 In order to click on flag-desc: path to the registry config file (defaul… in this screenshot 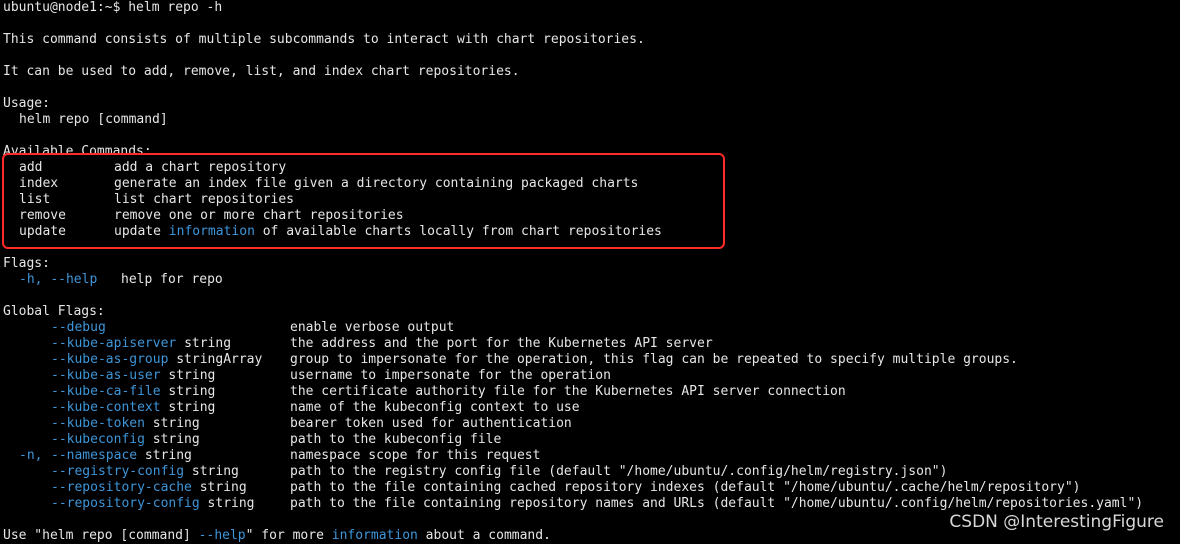, I will do `click(619, 471)`.